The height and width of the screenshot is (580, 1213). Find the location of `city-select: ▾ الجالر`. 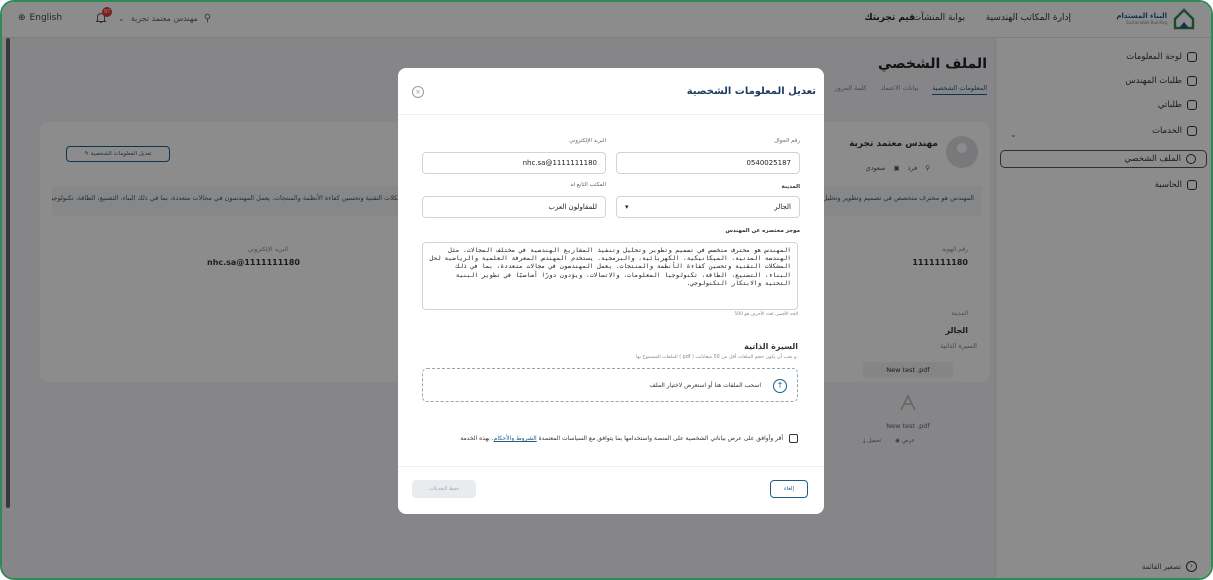

city-select: ▾ الجالر is located at coordinates (708, 207).